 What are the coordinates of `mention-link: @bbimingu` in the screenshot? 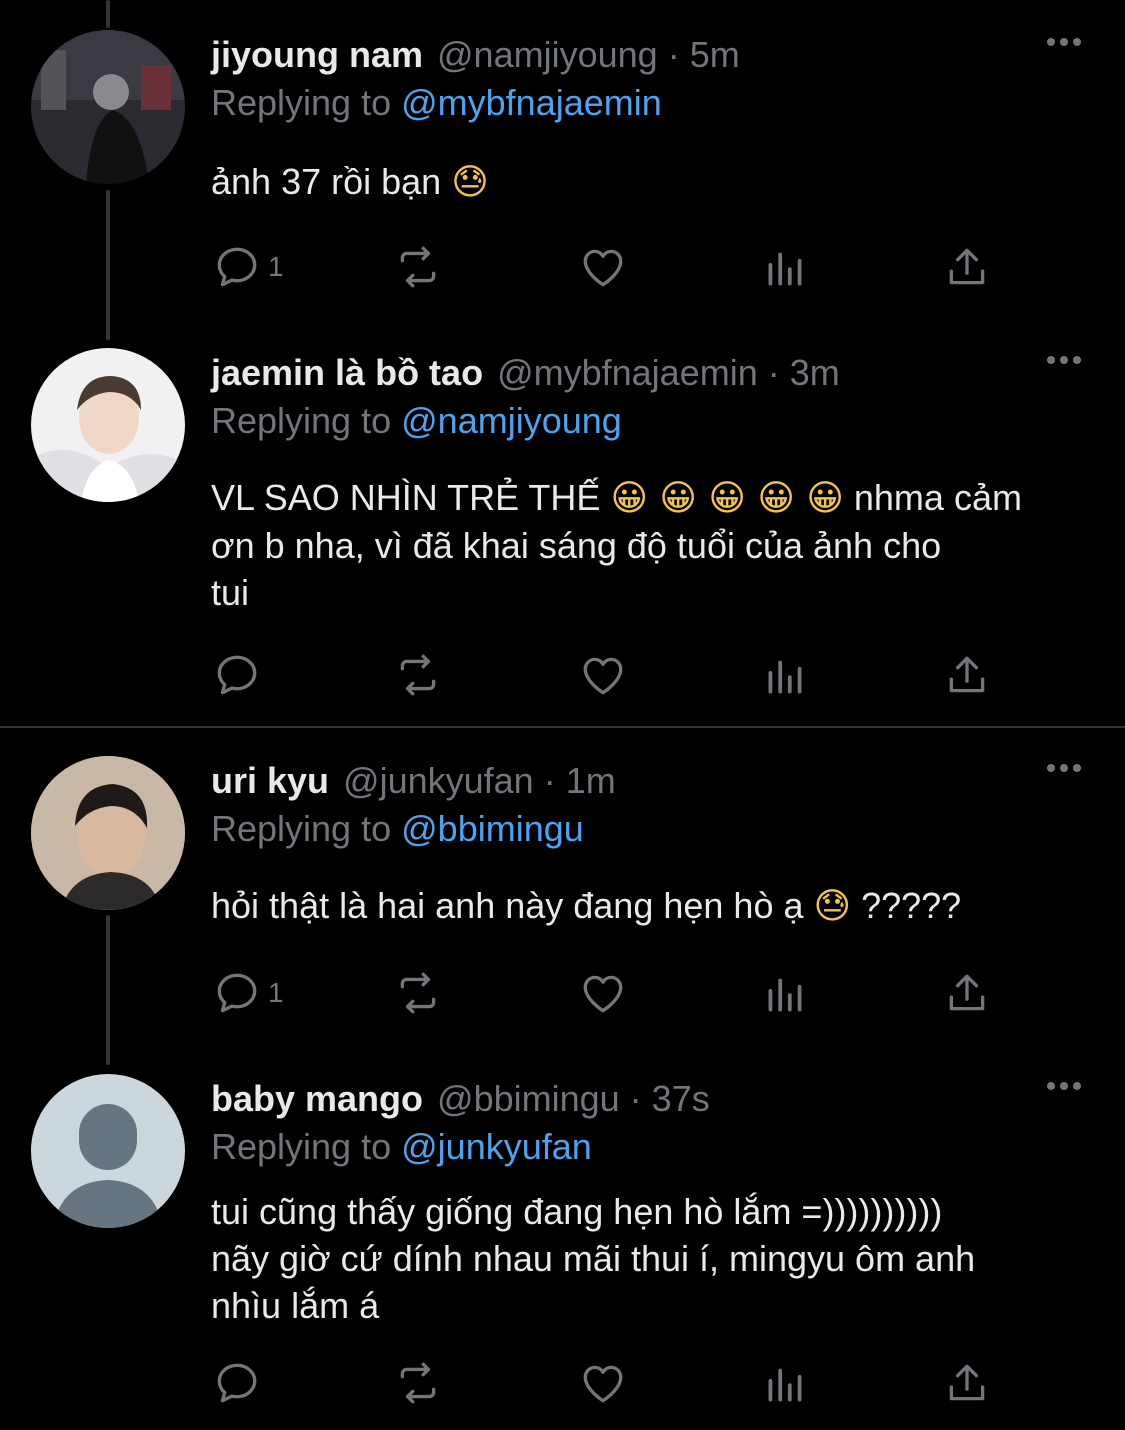 It's located at (492, 828).